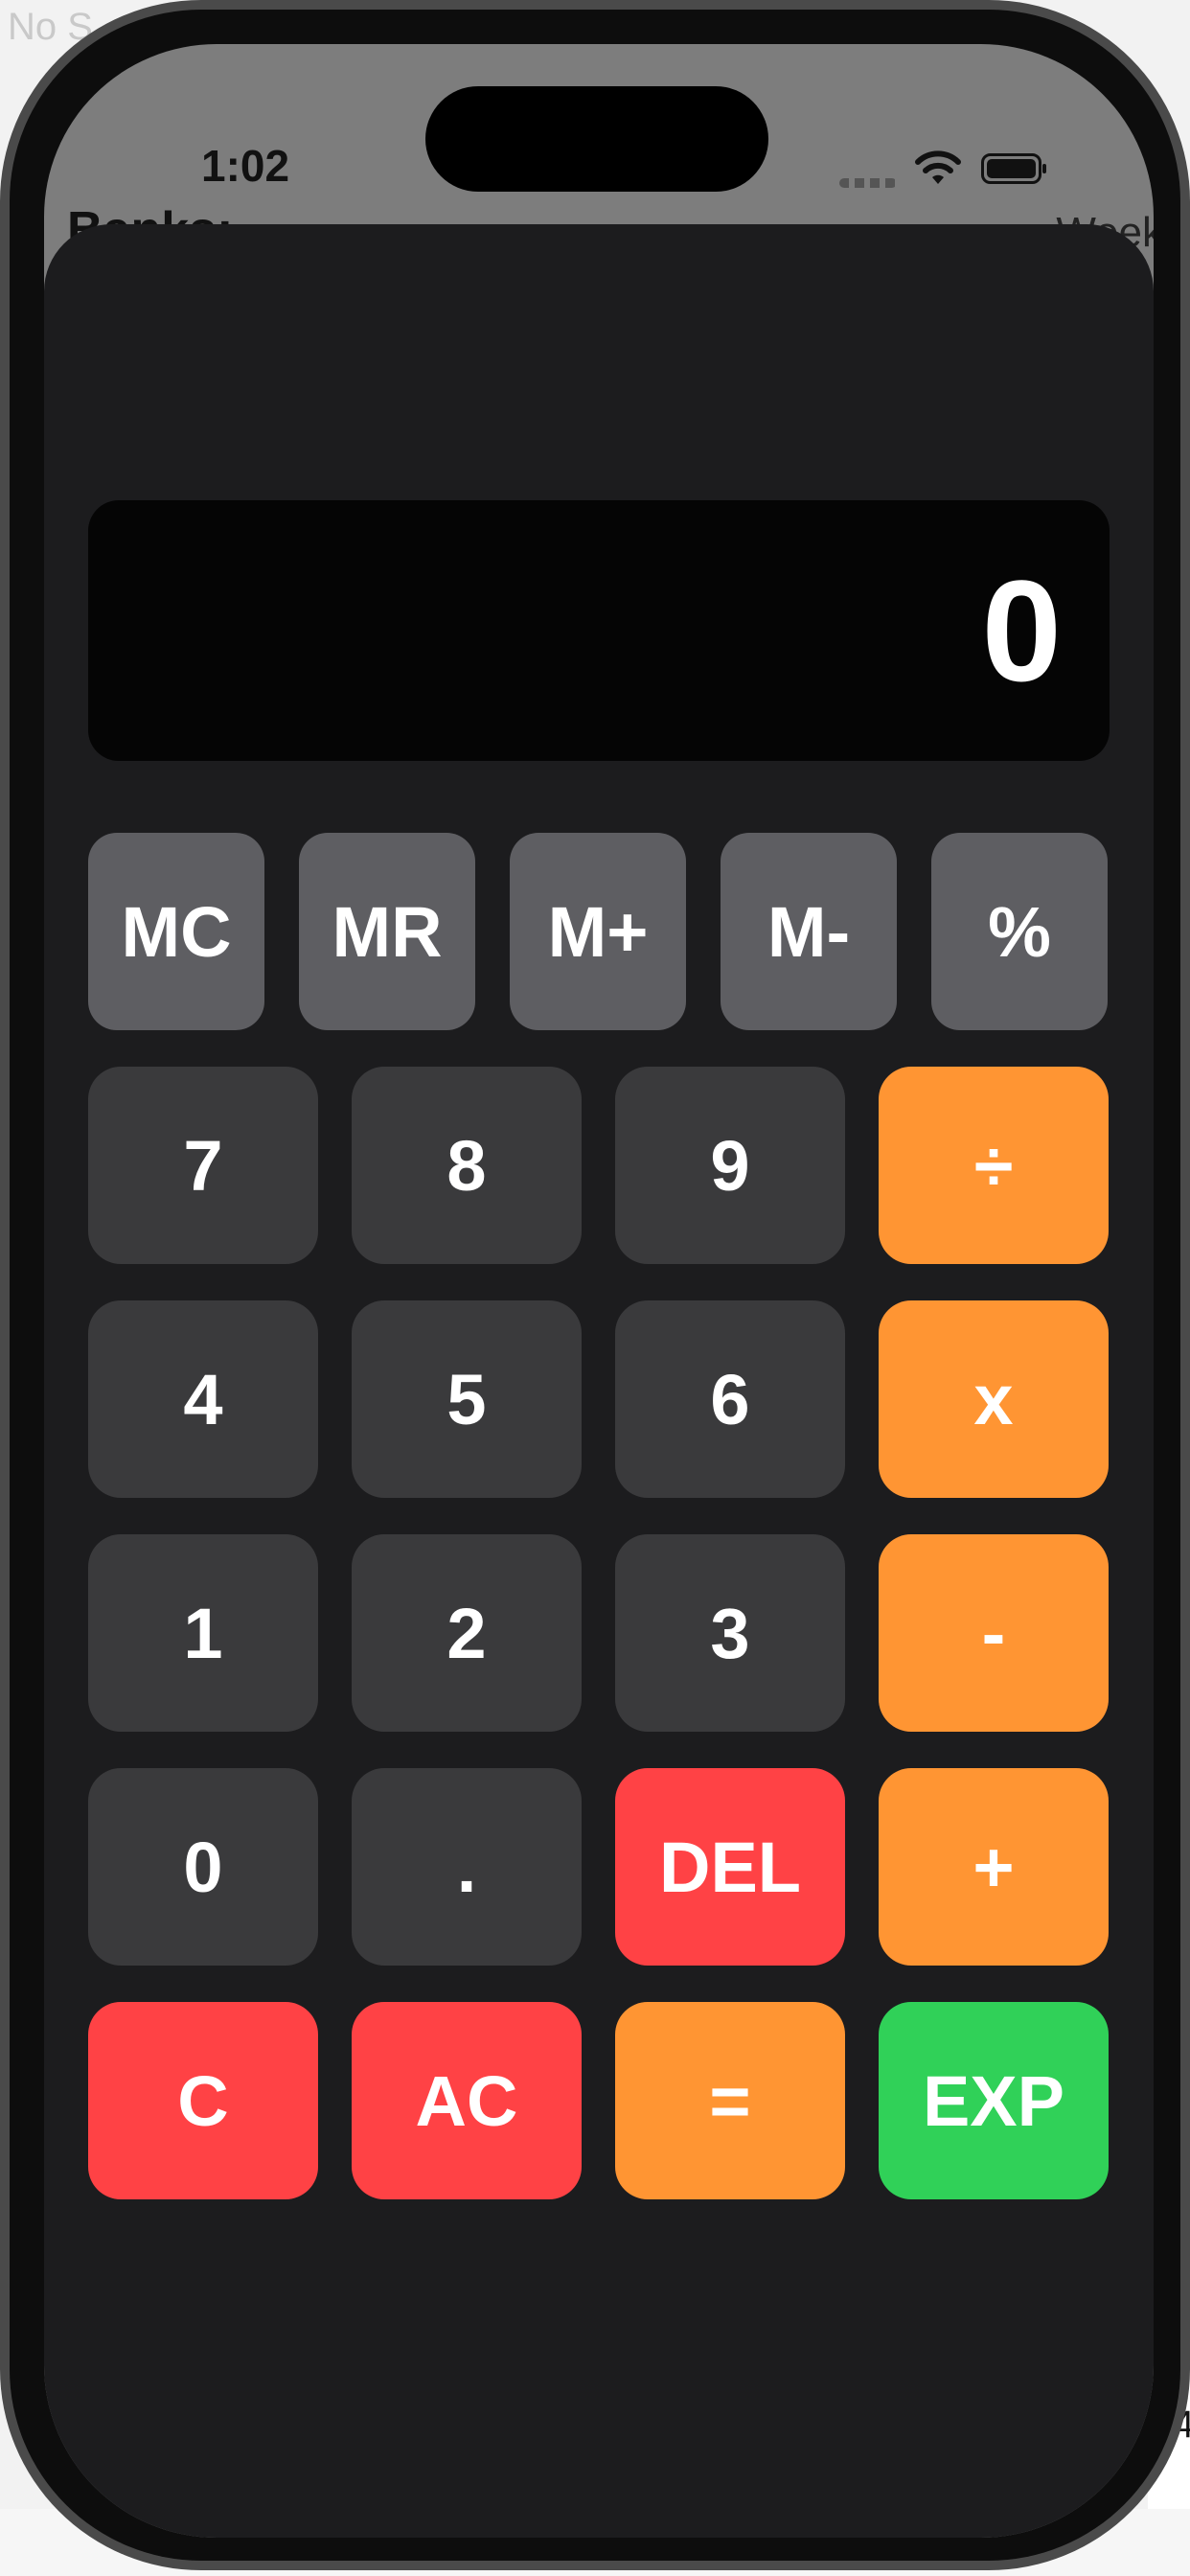  What do you see at coordinates (730, 1867) in the screenshot?
I see `delete-button: DEL` at bounding box center [730, 1867].